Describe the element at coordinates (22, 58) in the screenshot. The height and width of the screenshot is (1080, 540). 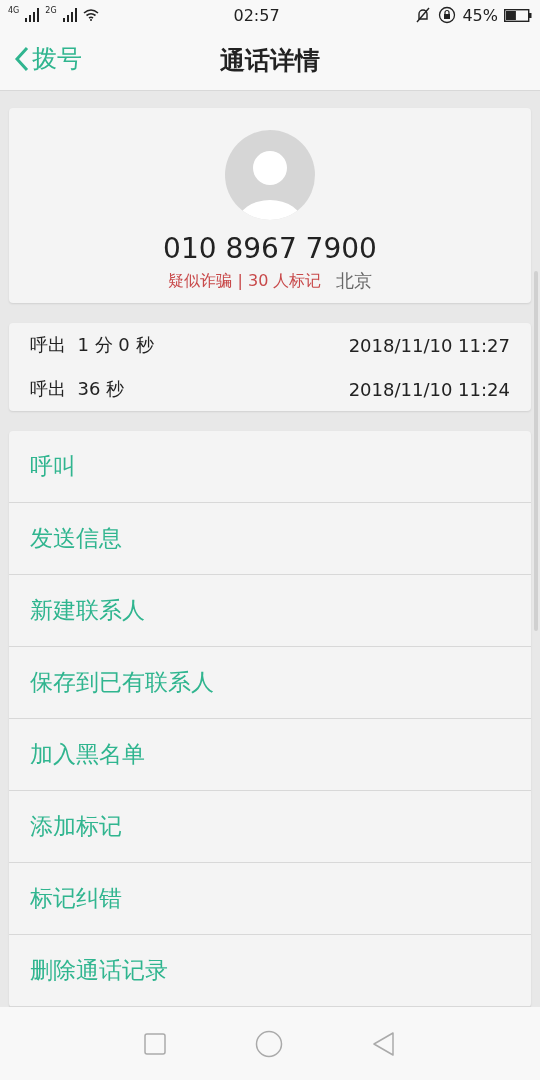
I see `back-chevron-icon` at that location.